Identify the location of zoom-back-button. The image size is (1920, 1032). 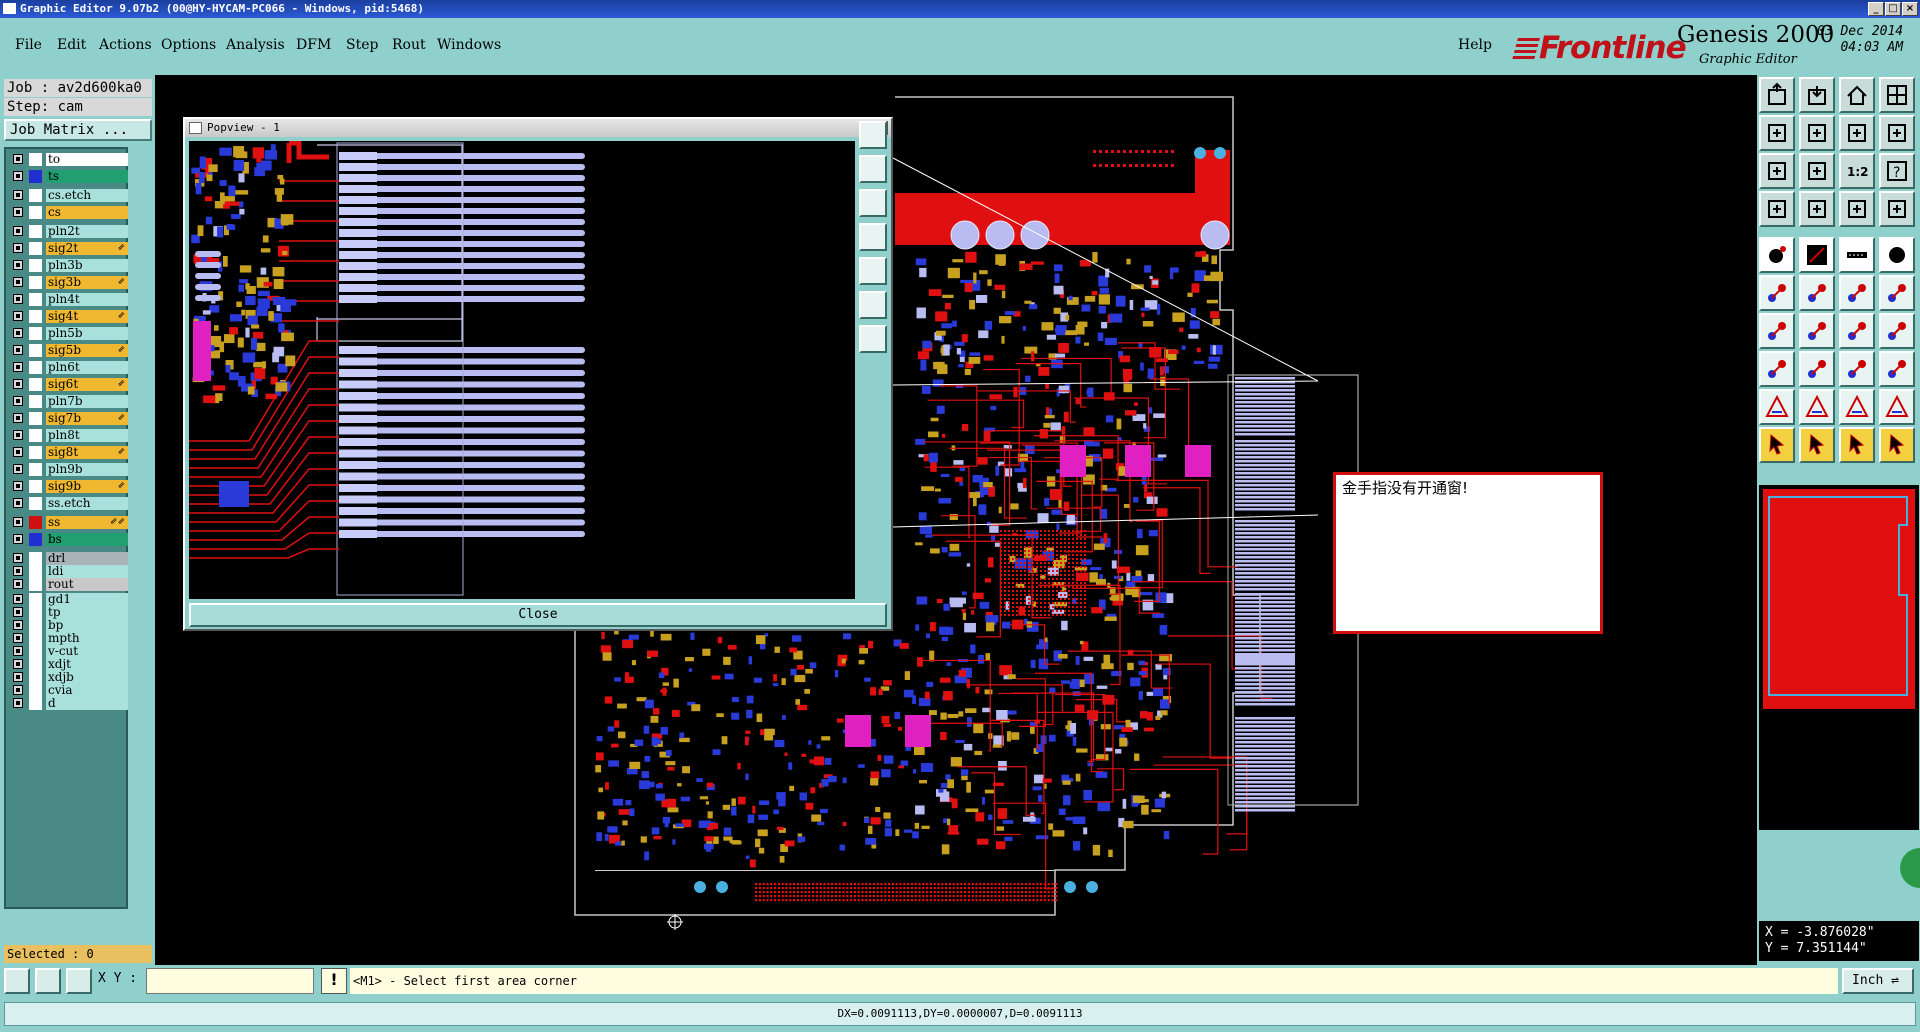
(1857, 133).